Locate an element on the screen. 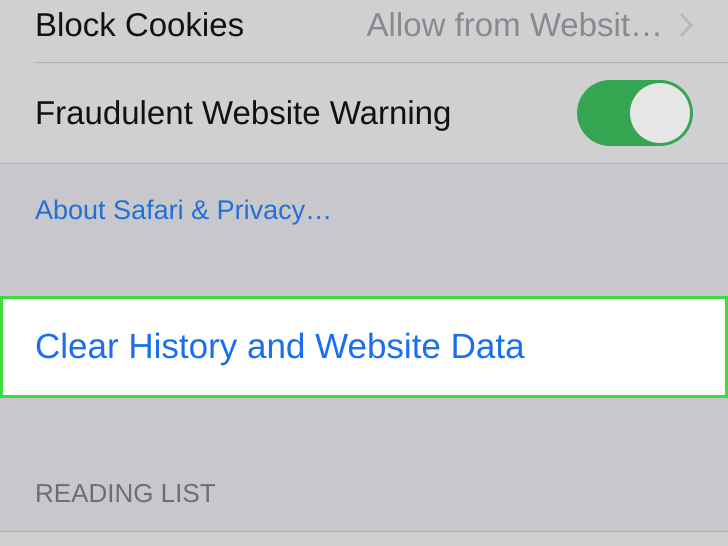  row-label: Fraudulent Website Warning is located at coordinates (243, 113).